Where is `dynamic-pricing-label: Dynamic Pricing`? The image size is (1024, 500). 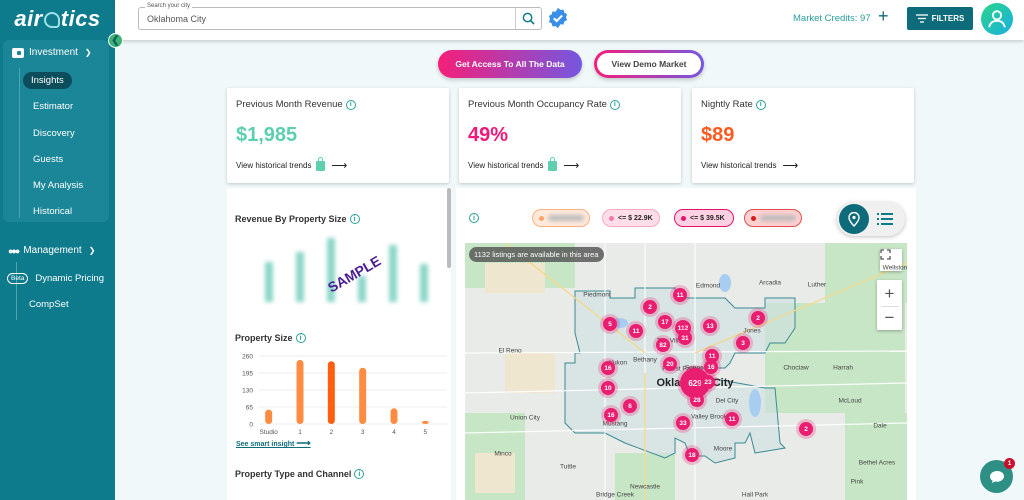
dynamic-pricing-label: Dynamic Pricing is located at coordinates (70, 278).